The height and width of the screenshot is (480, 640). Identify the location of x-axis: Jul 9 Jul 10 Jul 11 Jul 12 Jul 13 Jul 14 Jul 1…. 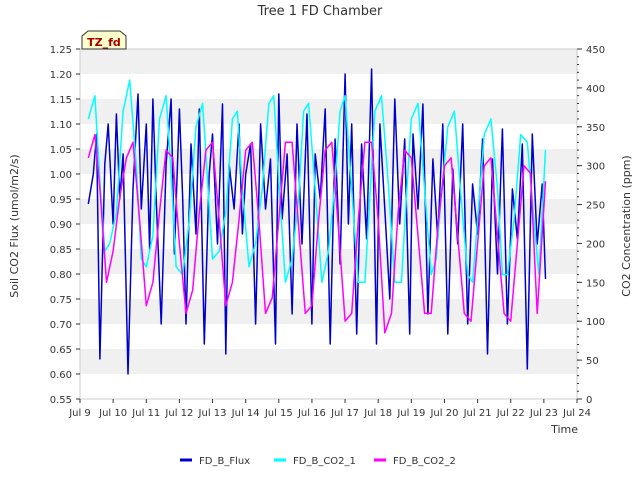
(329, 409).